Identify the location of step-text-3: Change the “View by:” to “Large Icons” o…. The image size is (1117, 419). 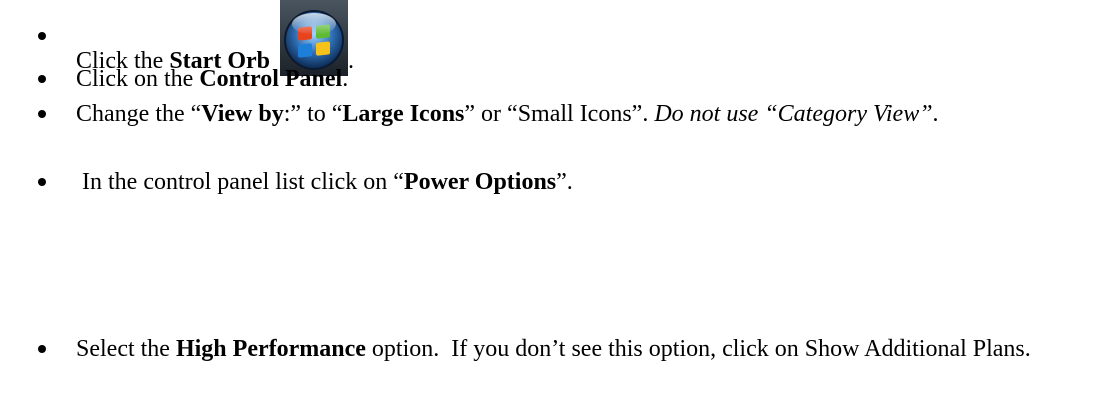
(592, 114).